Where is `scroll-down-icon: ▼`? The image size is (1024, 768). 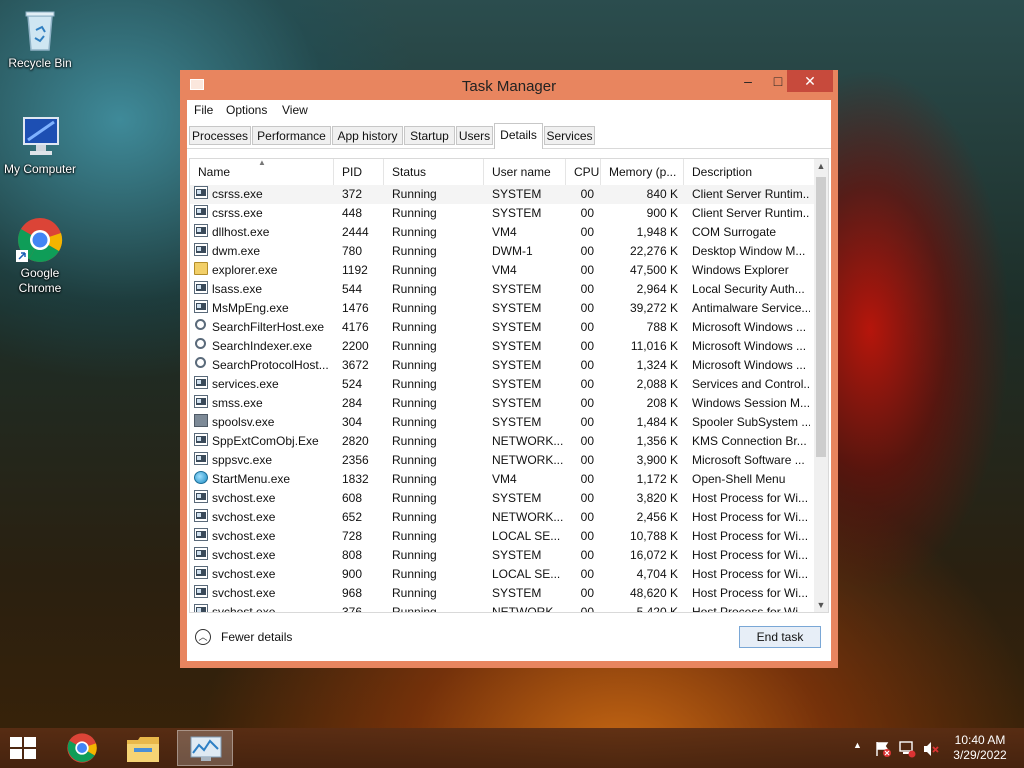
scroll-down-icon: ▼ is located at coordinates (821, 605).